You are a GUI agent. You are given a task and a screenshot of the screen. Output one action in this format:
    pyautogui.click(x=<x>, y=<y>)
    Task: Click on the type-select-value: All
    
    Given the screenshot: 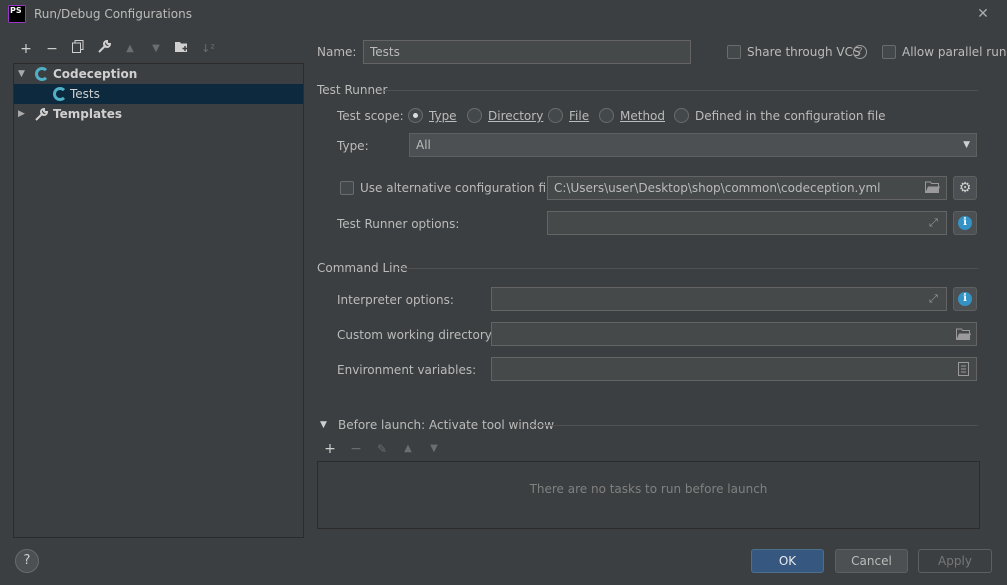 What is the action you would take?
    pyautogui.click(x=423, y=145)
    